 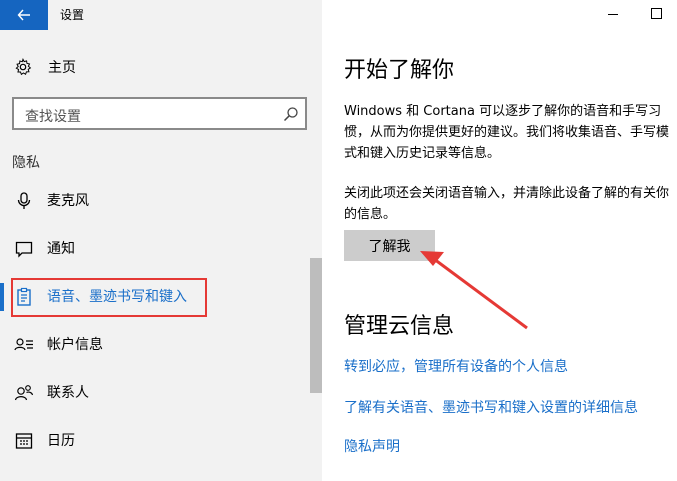 I want to click on sidebar-item-label: 帐户信息, so click(x=75, y=345).